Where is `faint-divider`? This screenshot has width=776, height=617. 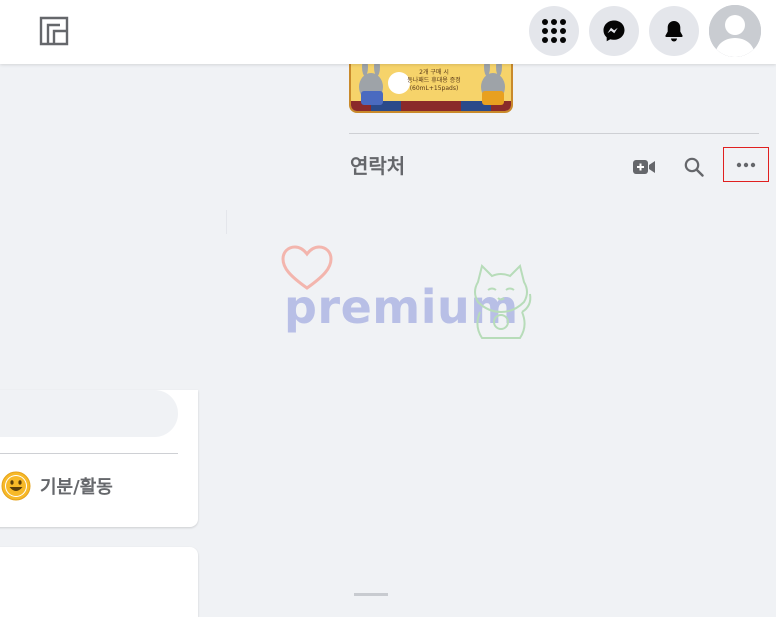 faint-divider is located at coordinates (226, 222).